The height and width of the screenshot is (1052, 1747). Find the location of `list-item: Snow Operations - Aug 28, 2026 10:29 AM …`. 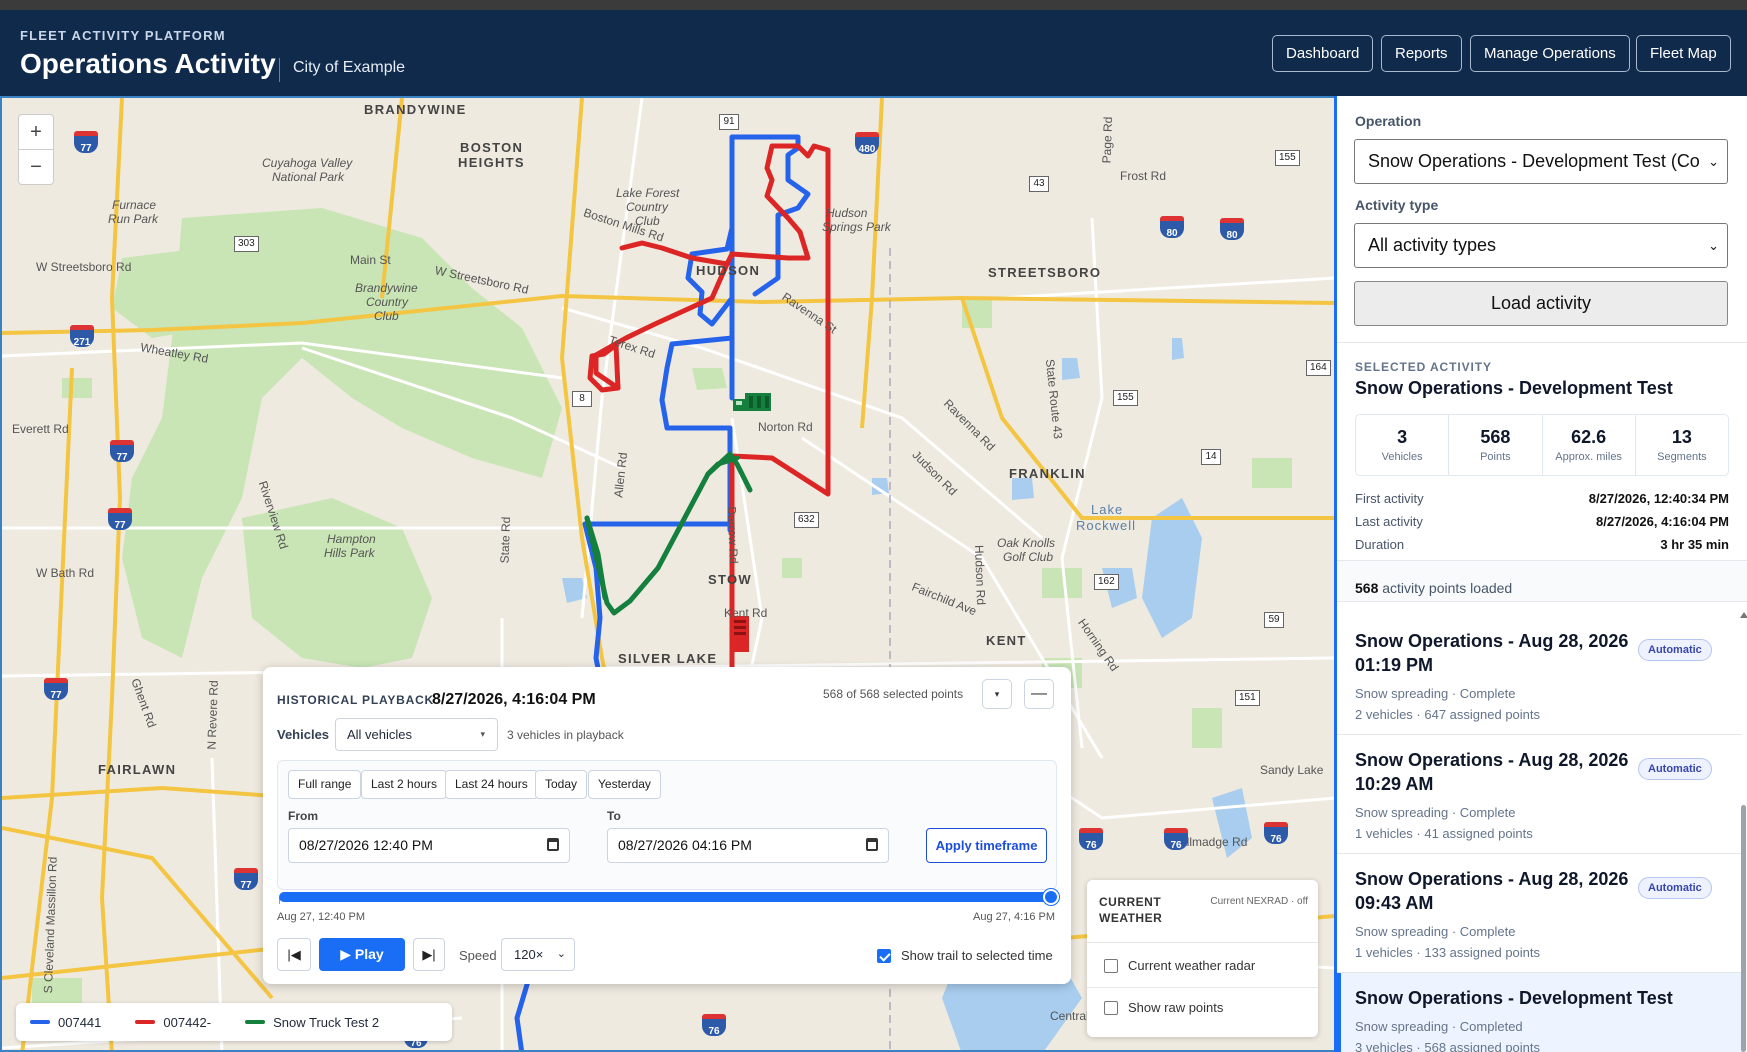

list-item: Snow Operations - Aug 28, 2026 10:29 AM … is located at coordinates (1539, 794).